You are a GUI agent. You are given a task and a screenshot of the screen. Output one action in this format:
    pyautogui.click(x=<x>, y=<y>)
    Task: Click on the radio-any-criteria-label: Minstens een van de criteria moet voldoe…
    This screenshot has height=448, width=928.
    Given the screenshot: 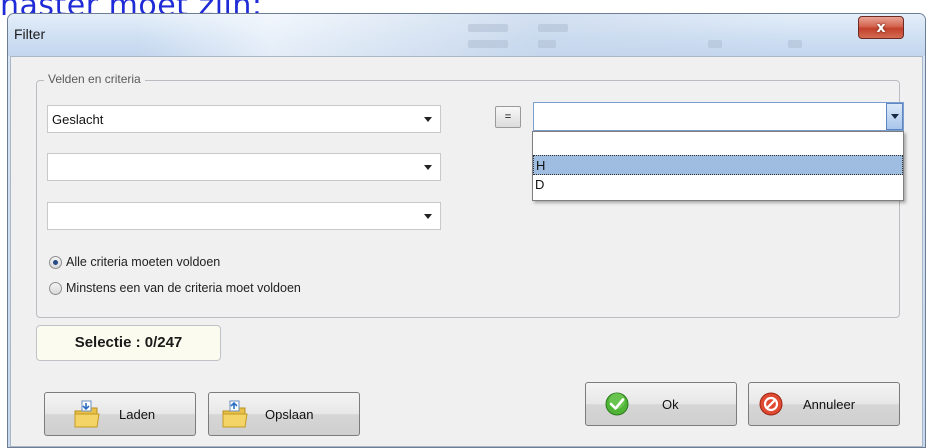 What is the action you would take?
    pyautogui.click(x=183, y=288)
    